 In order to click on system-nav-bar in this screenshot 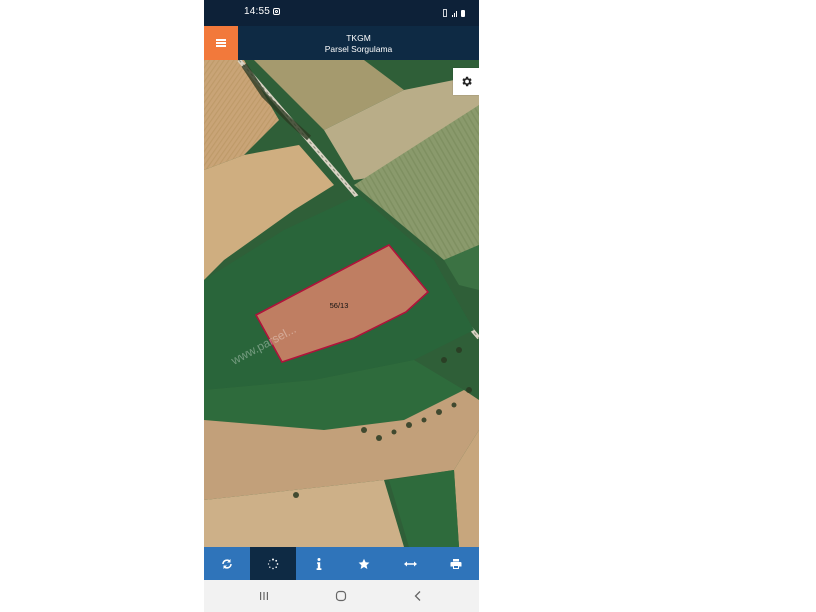, I will do `click(341, 596)`.